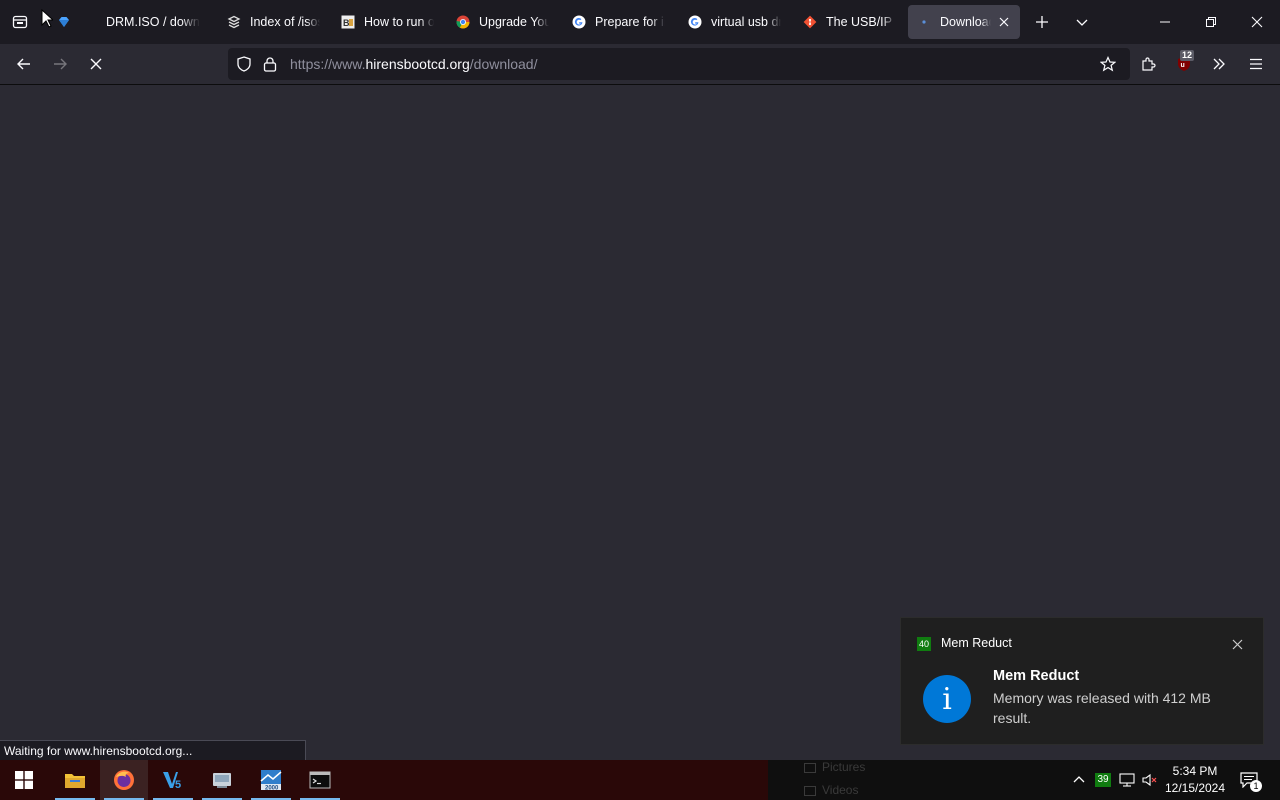 The width and height of the screenshot is (1280, 800). Describe the element at coordinates (1184, 64) in the screenshot. I see `ublock-extension-button: u 12` at that location.